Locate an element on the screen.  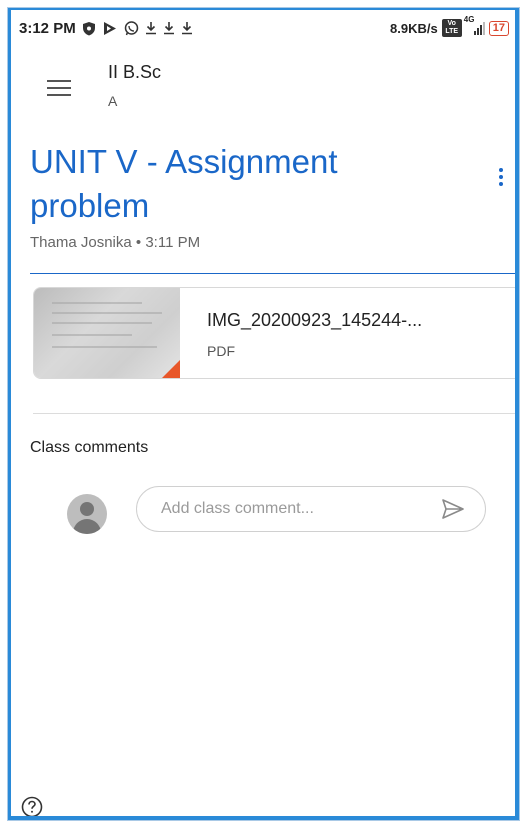
class-name: II B.Sc is located at coordinates (135, 72).